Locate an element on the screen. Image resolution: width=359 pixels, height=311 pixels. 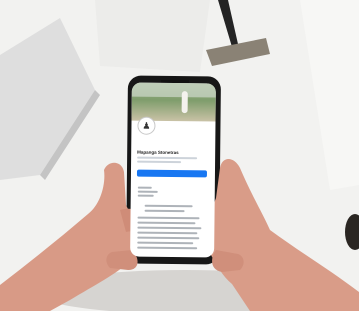
phone-screen: ♟ Mapanga Stonetras is located at coordinates (173, 170).